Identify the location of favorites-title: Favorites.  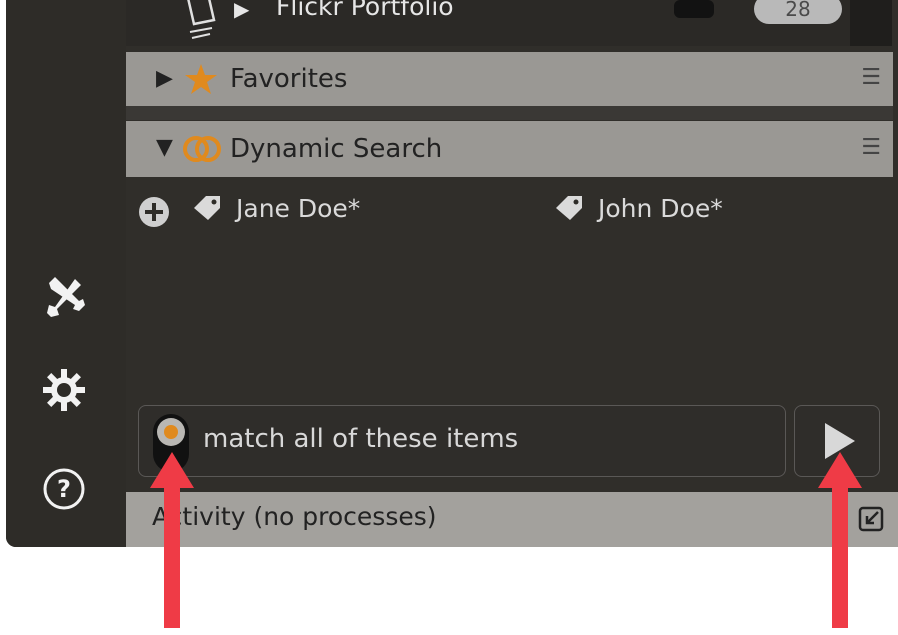
(289, 79).